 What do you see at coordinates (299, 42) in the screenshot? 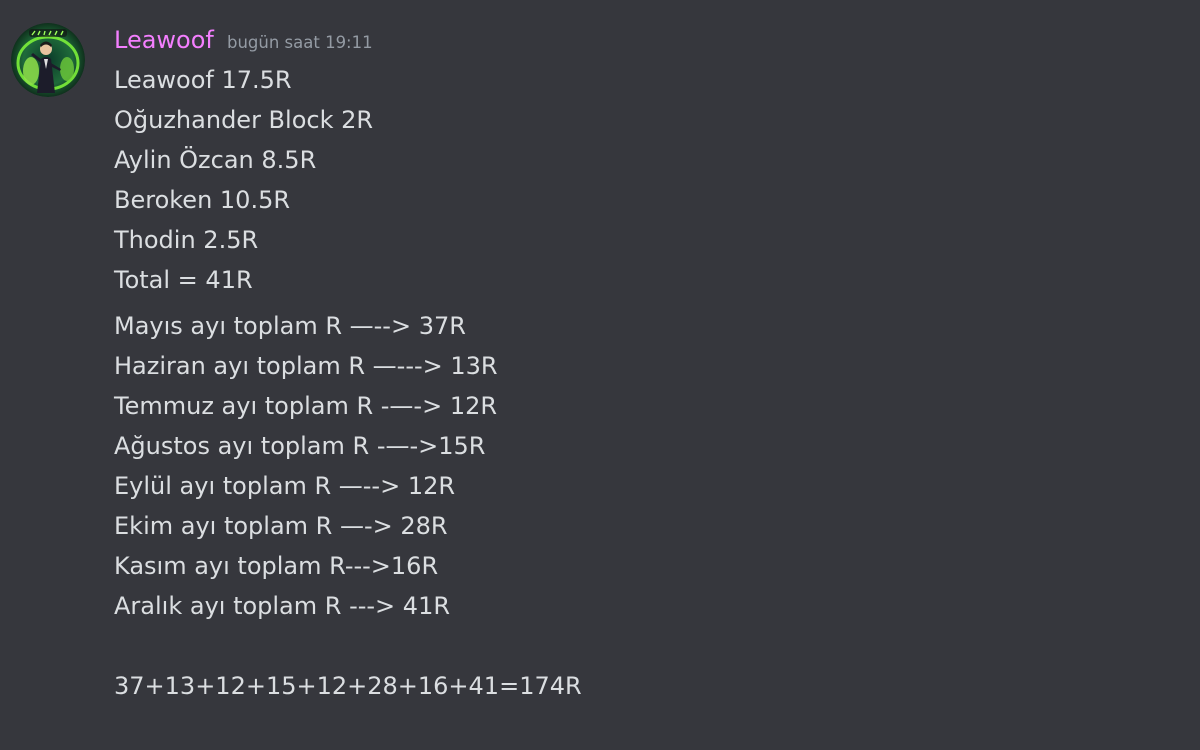
I see `timestamp: bugün saat 19:11` at bounding box center [299, 42].